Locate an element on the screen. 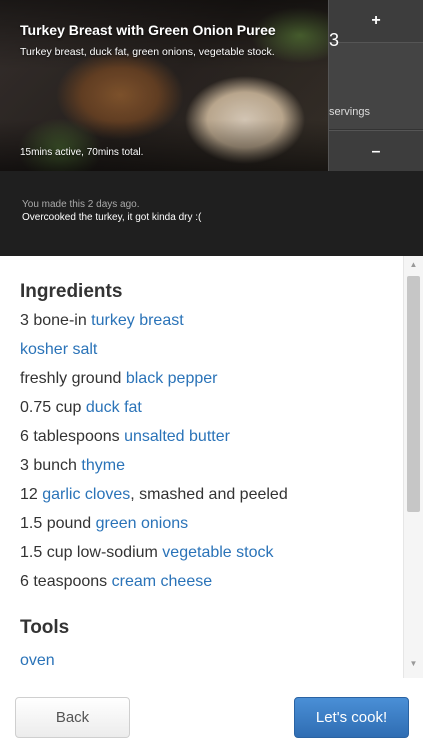  back-button: Back is located at coordinates (72, 717).